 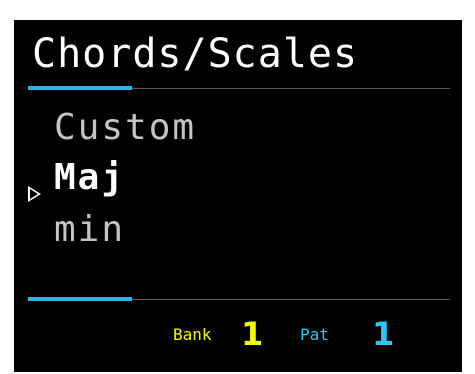 What do you see at coordinates (80, 299) in the screenshot?
I see `footer-accent-bar` at bounding box center [80, 299].